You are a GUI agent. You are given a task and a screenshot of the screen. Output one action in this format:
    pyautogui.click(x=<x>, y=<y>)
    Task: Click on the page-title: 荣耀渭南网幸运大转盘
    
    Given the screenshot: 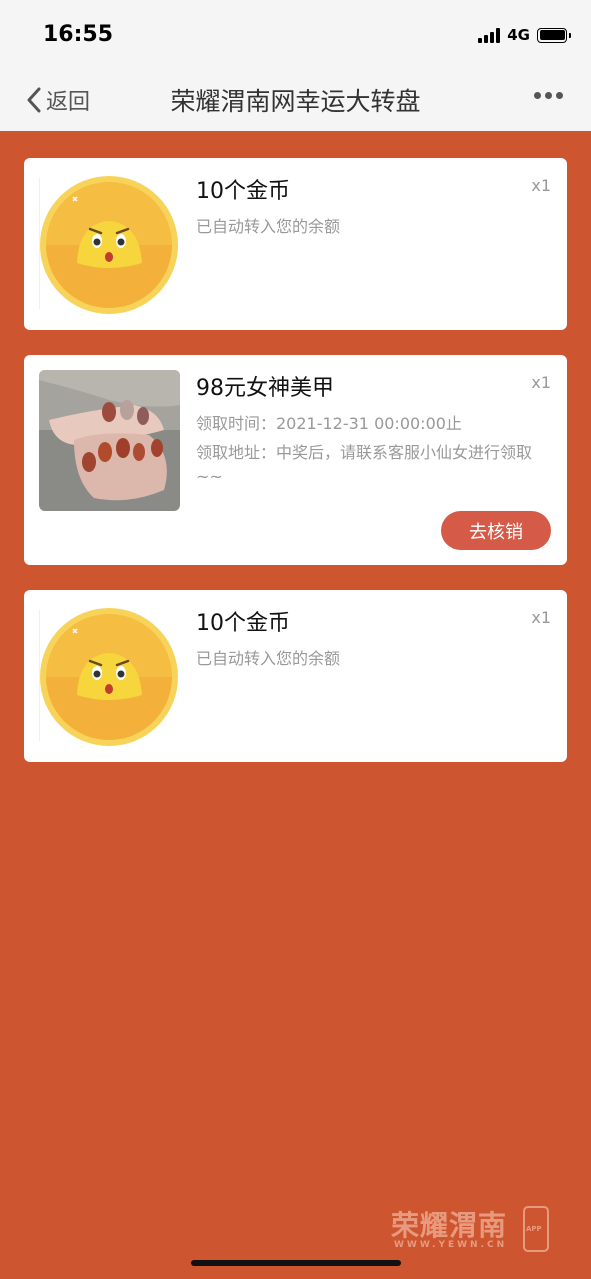 What is the action you would take?
    pyautogui.click(x=295, y=101)
    